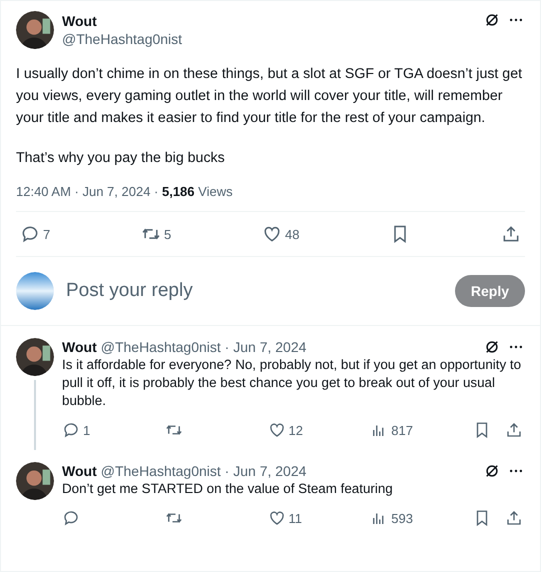 This screenshot has height=572, width=541. I want to click on reply-text: Is it affordable for everyone? No, probably not, but if you get an opportunity to pull it off, it is probably the best chance you get to break out of your usual bubble., so click(292, 383).